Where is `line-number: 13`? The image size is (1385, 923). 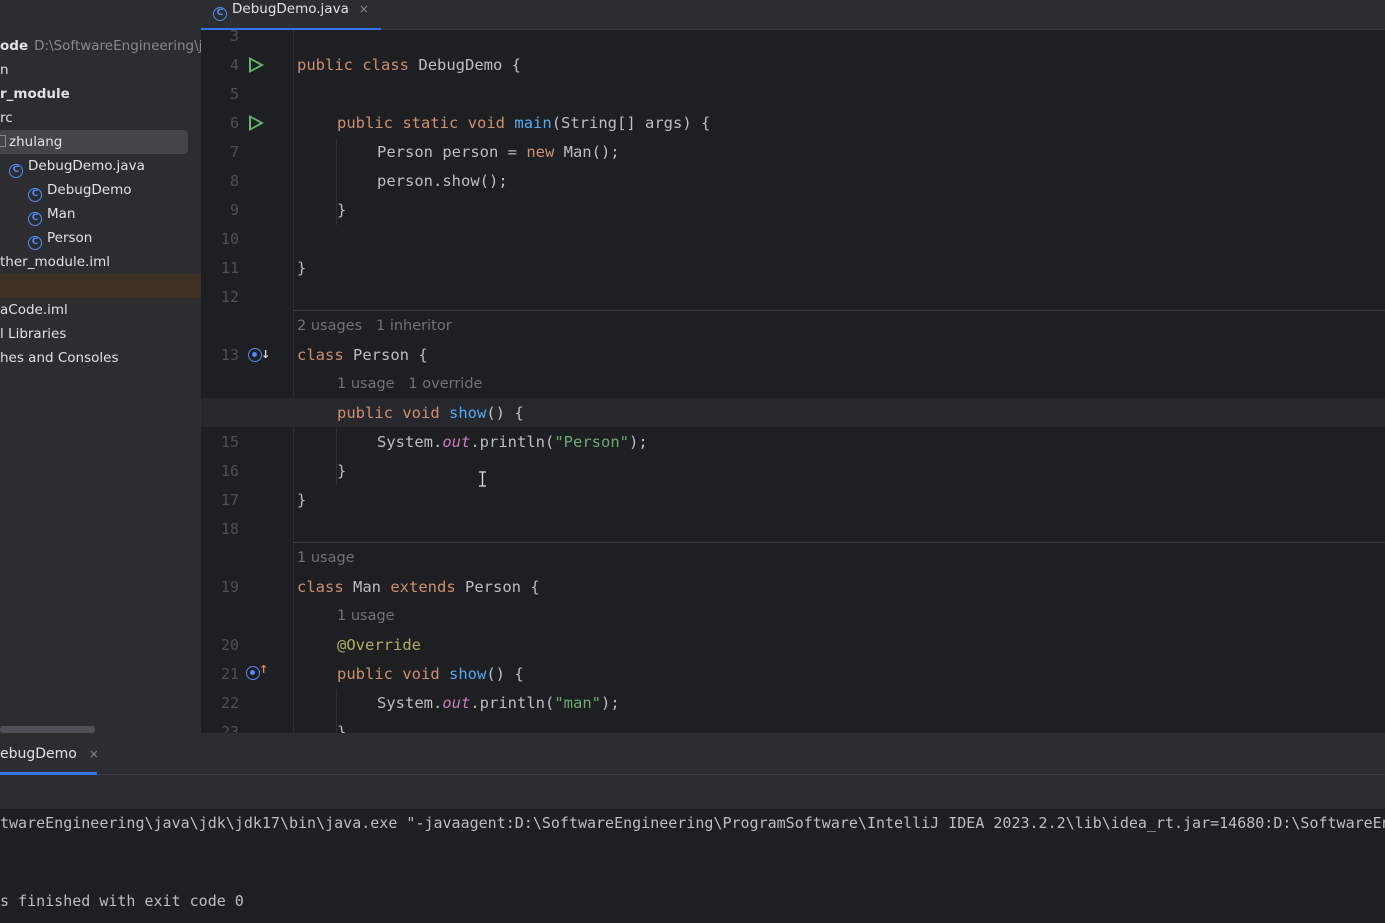
line-number: 13 is located at coordinates (229, 355).